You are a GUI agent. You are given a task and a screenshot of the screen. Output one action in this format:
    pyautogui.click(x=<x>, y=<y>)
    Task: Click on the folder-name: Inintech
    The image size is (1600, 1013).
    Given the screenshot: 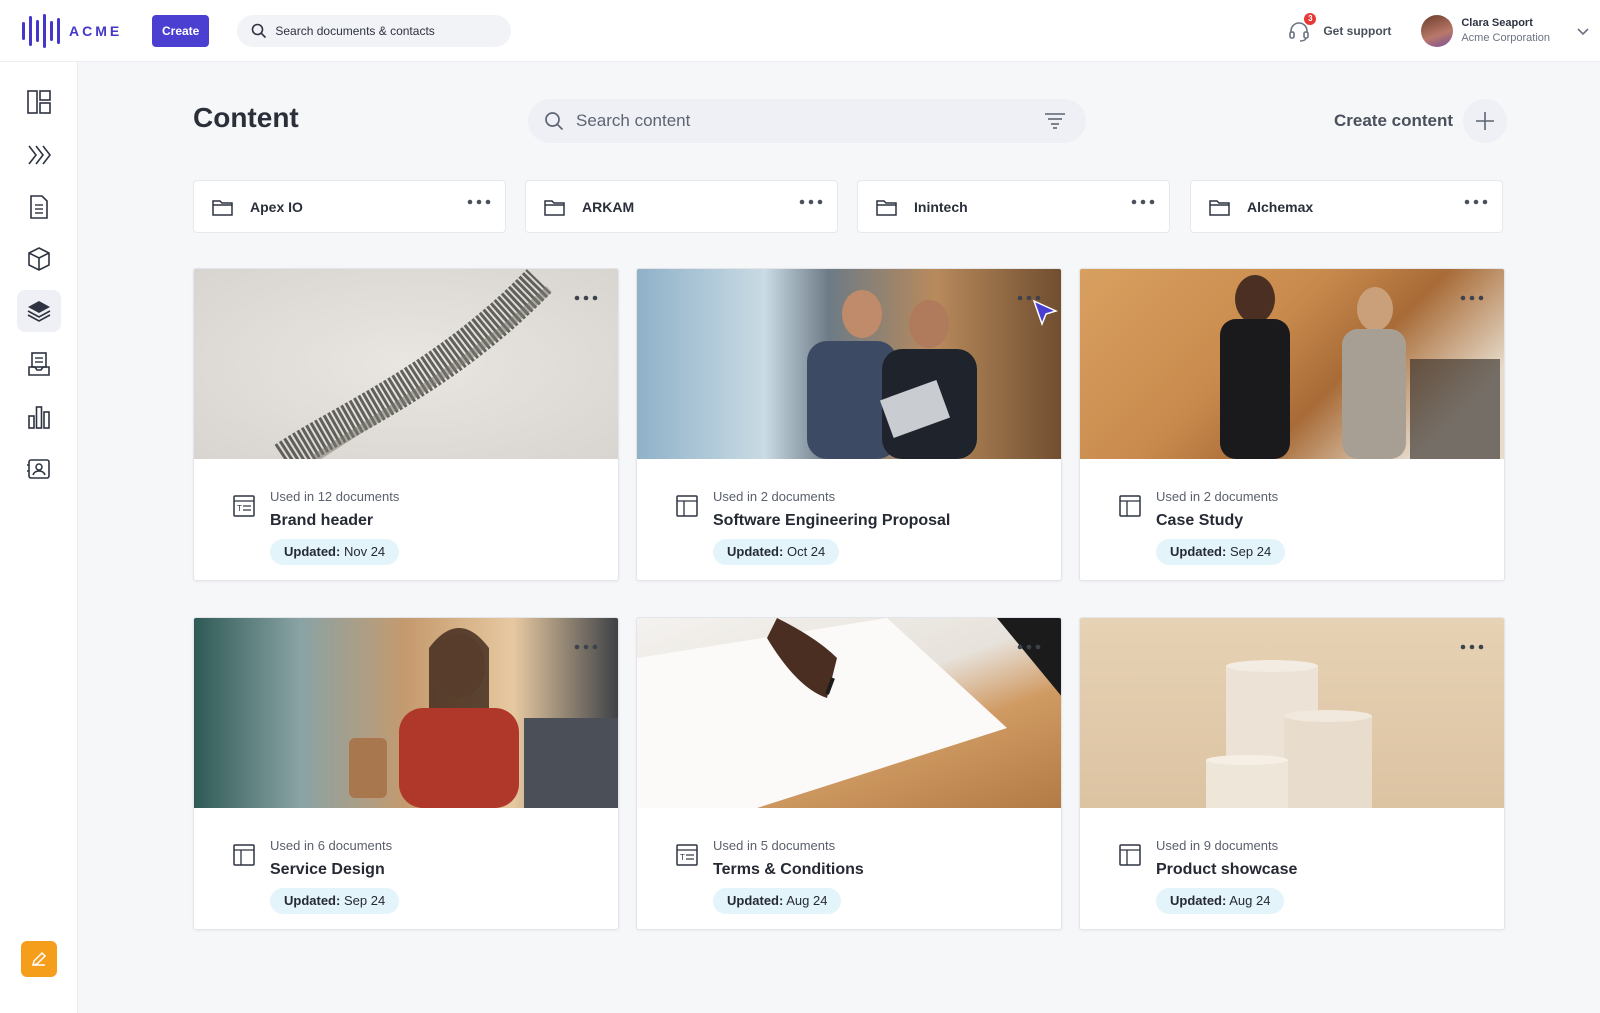 What is the action you would take?
    pyautogui.click(x=941, y=206)
    